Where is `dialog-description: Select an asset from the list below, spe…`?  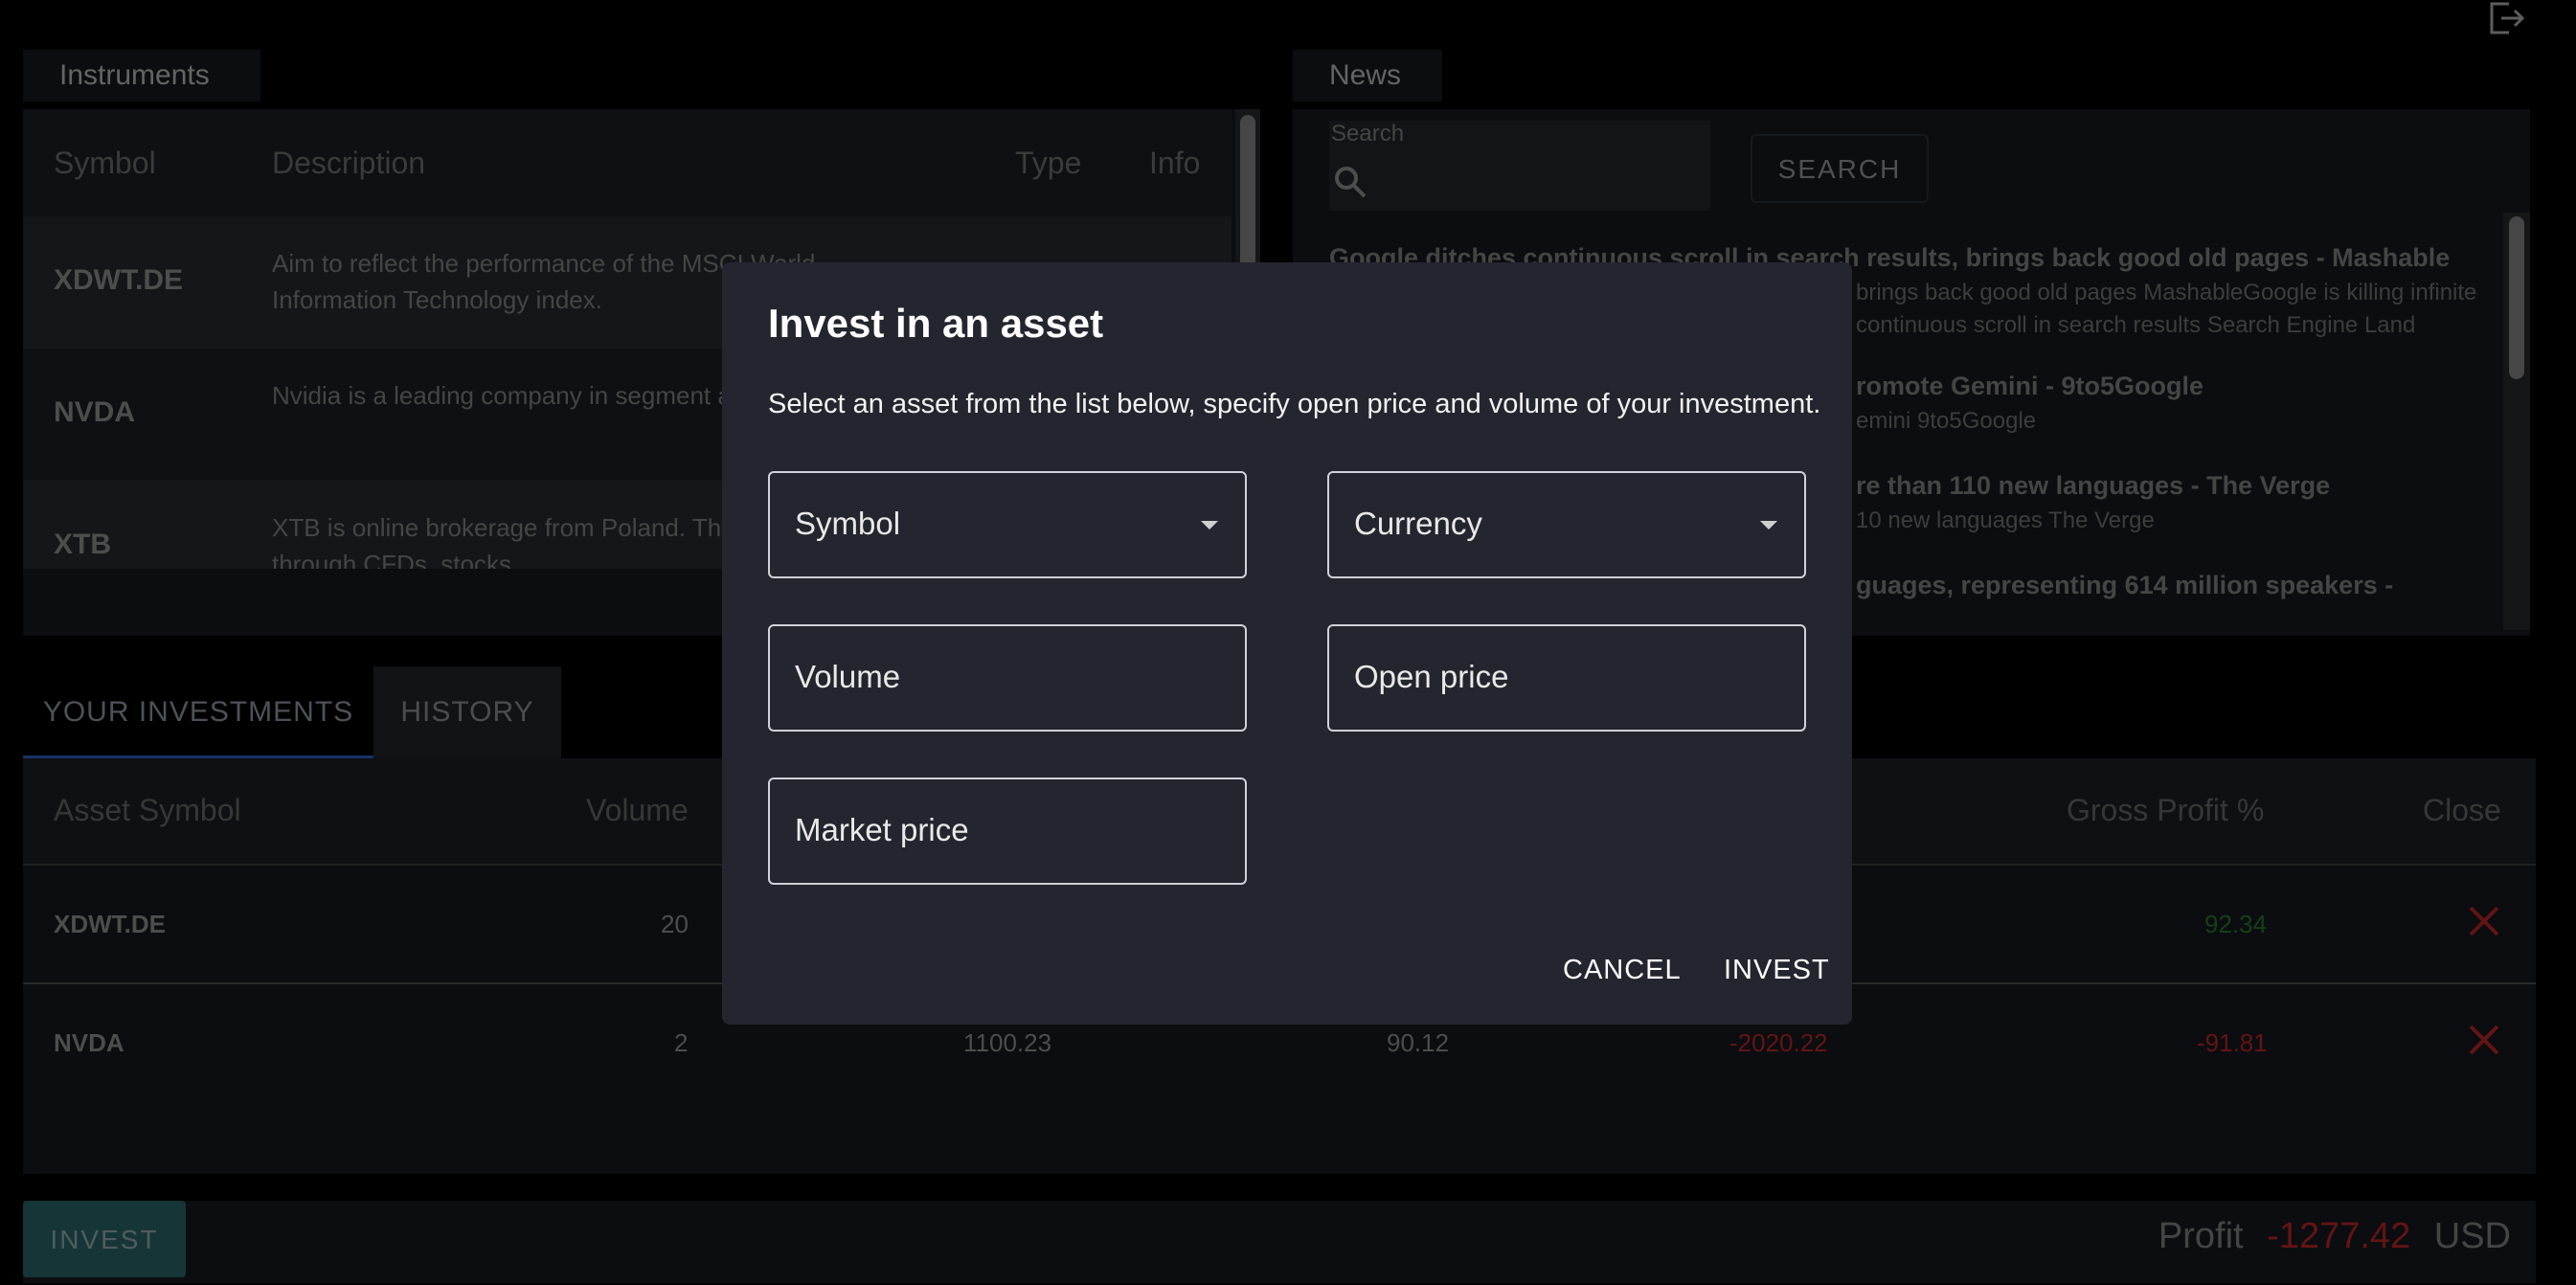 dialog-description: Select an asset from the list below, spe… is located at coordinates (1294, 404).